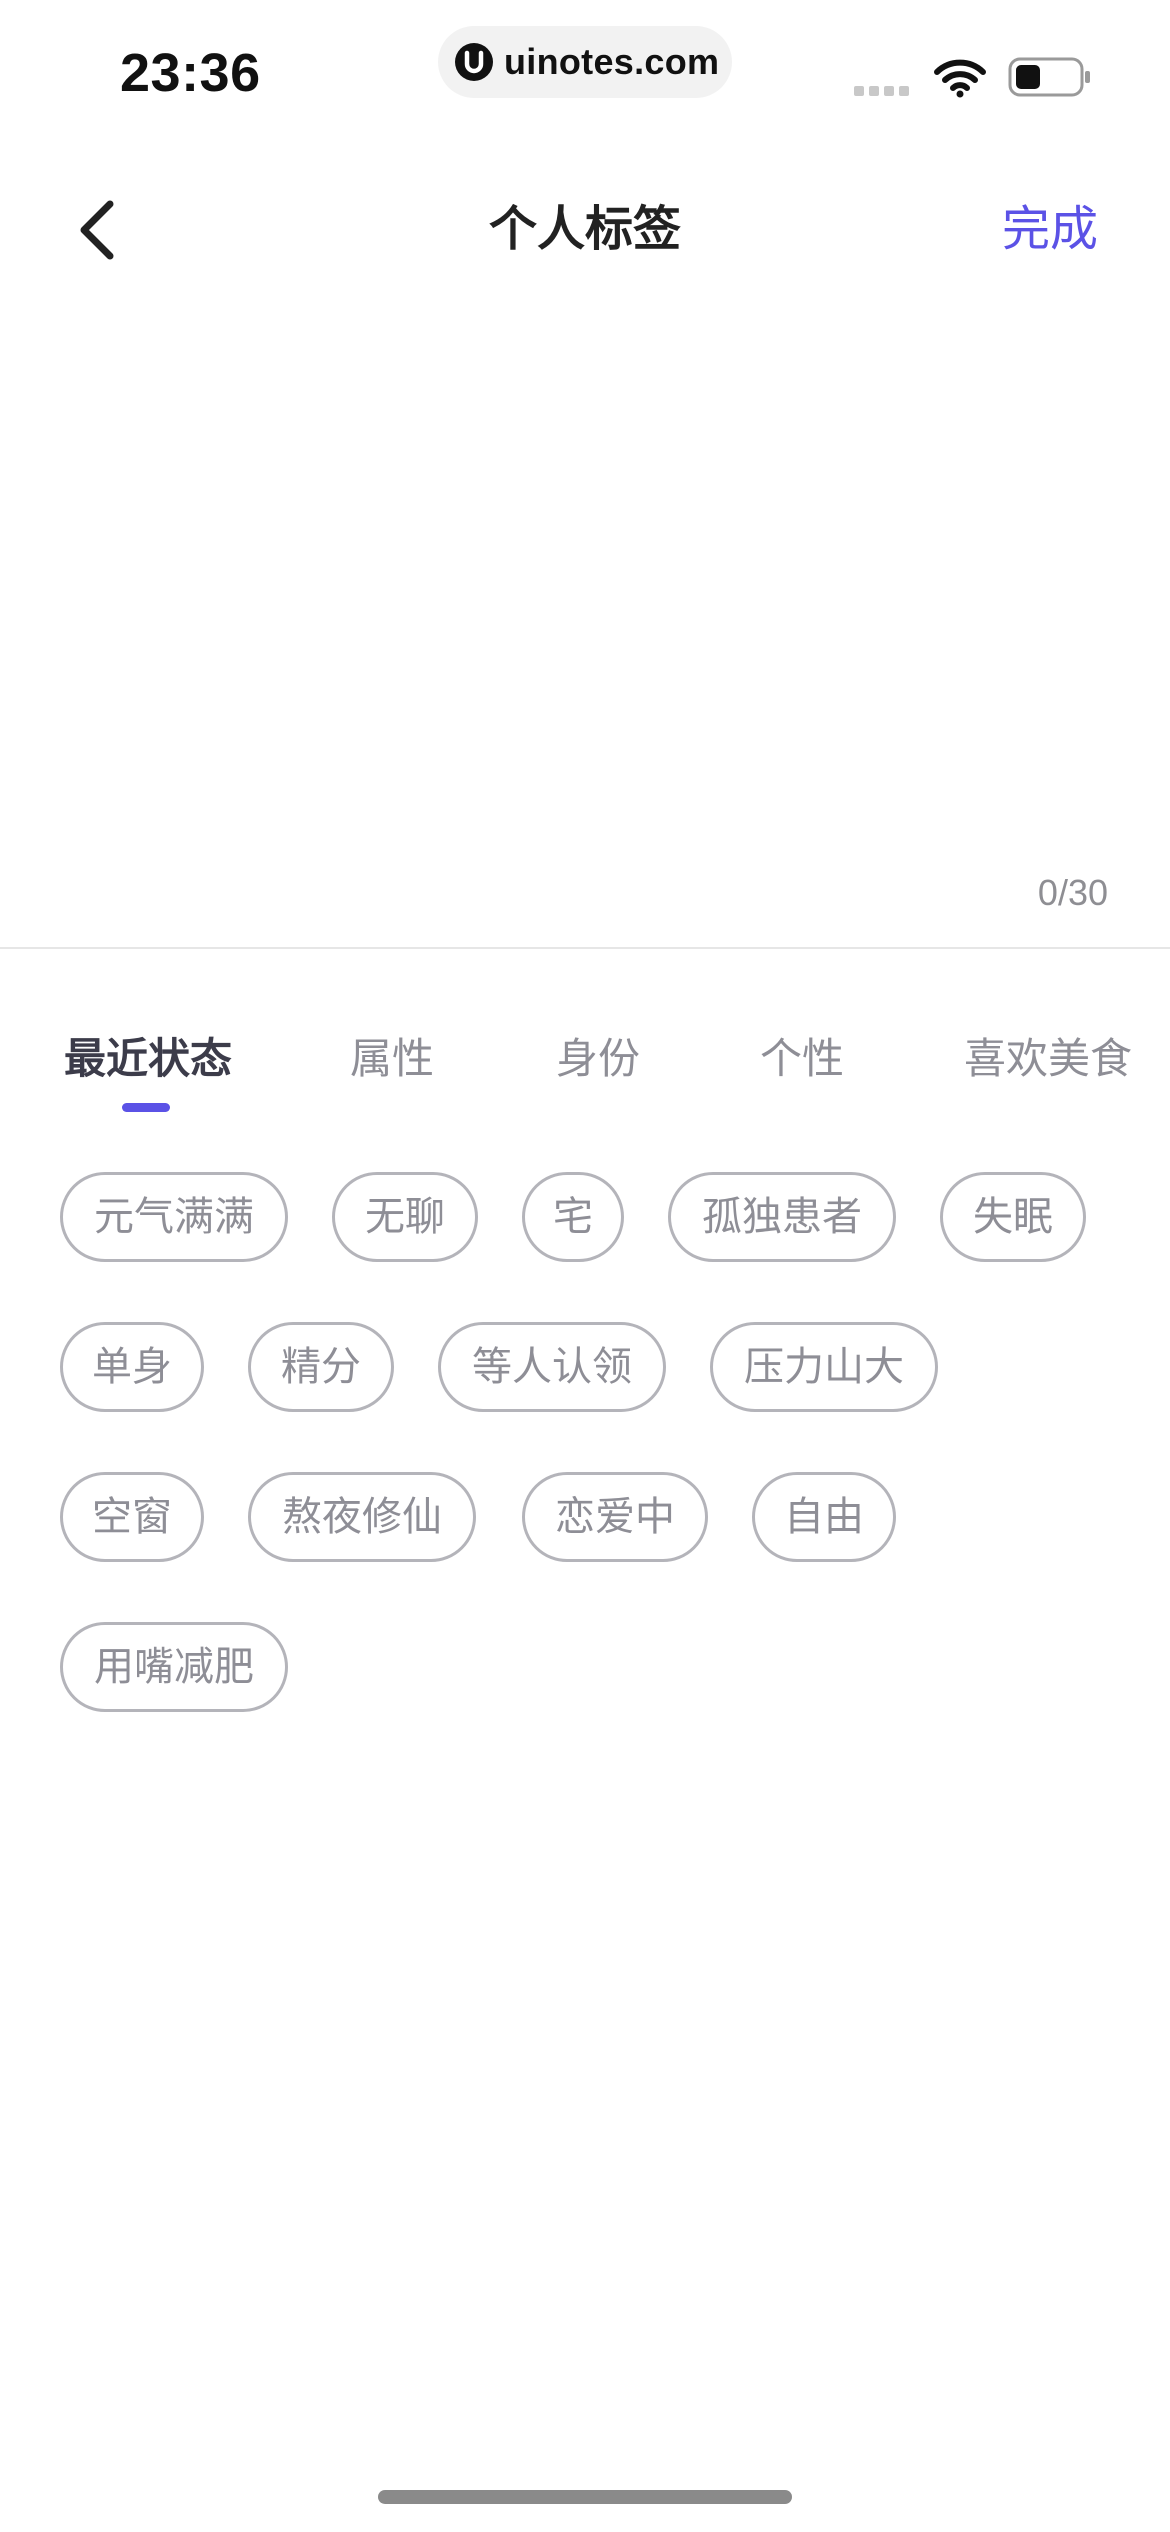  What do you see at coordinates (1050, 229) in the screenshot?
I see `done-button: 完成` at bounding box center [1050, 229].